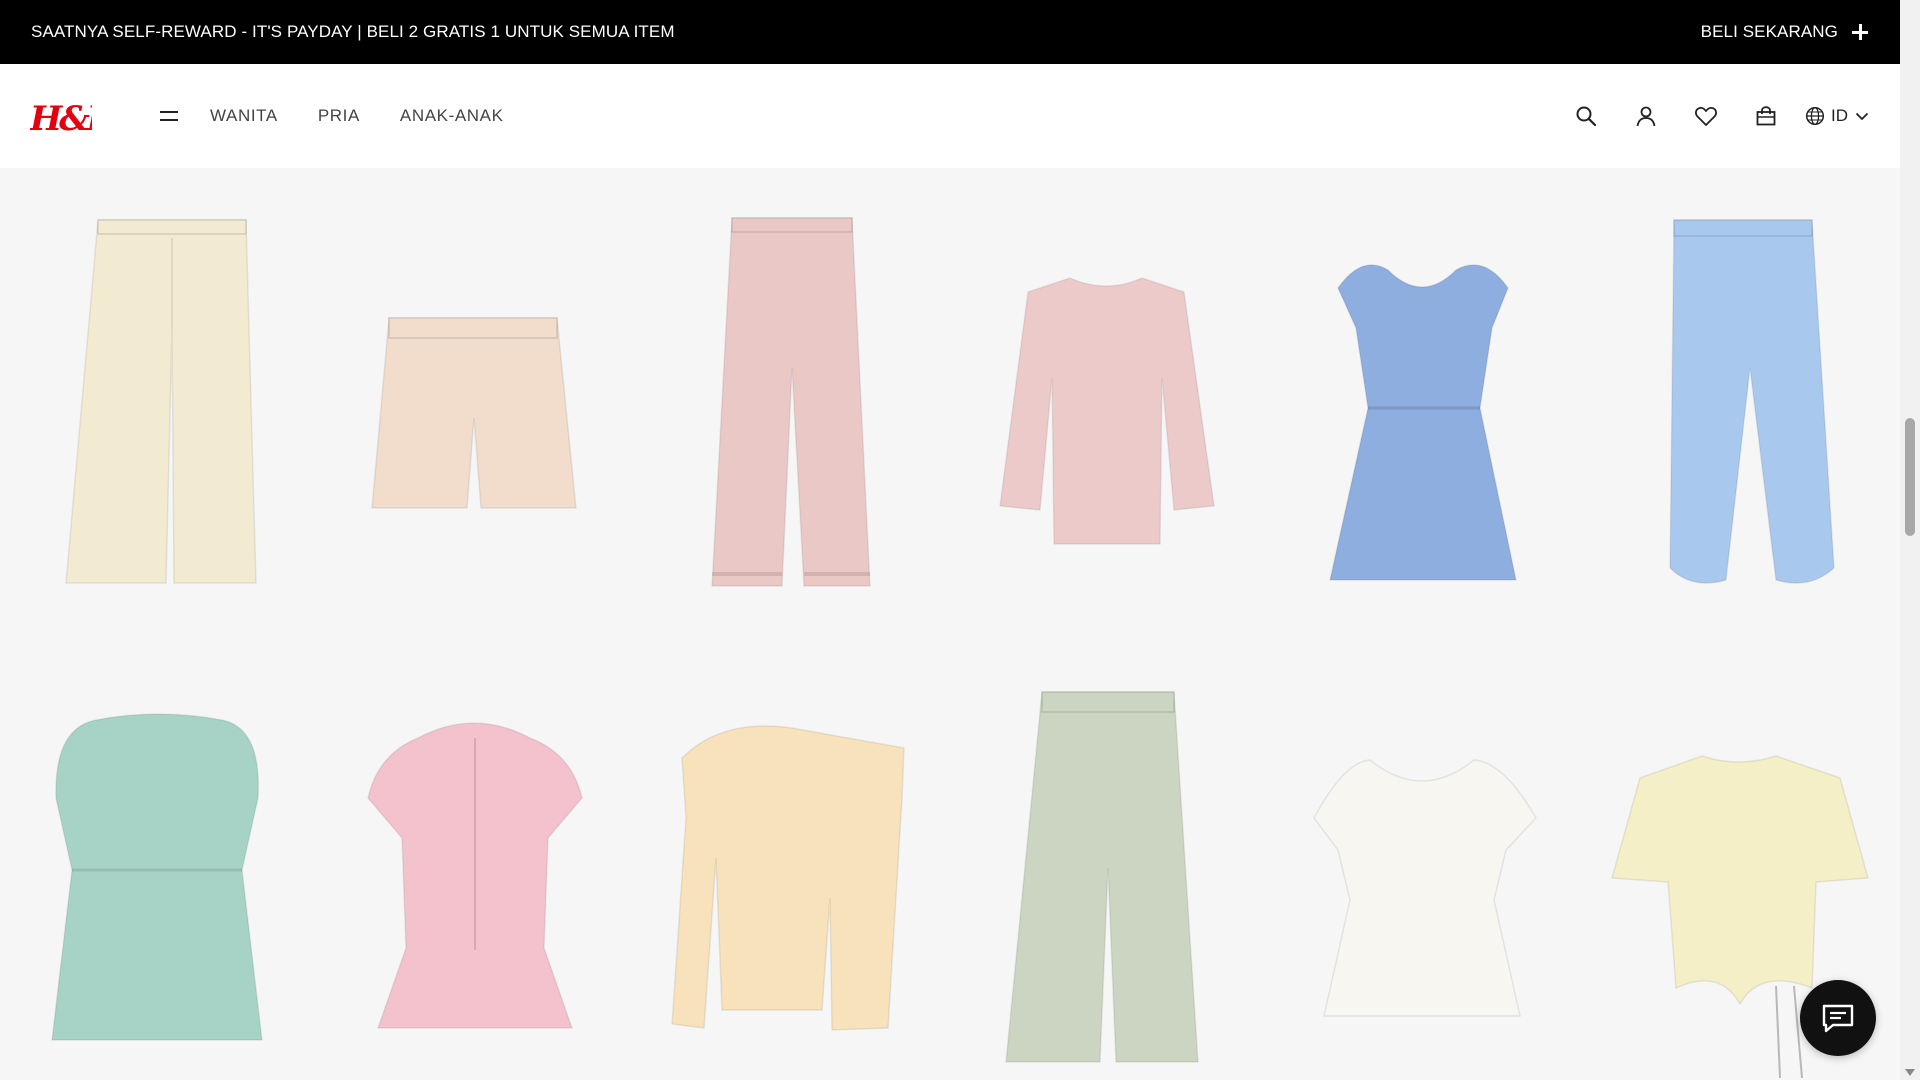 The image size is (1920, 1080). Describe the element at coordinates (474, 413) in the screenshot. I see `product-card-shorts-peach` at that location.